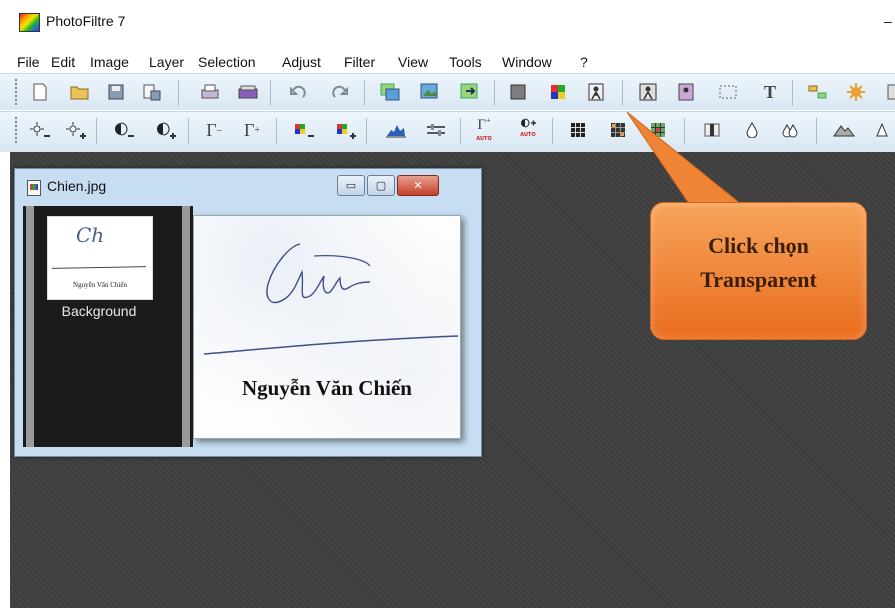 The image size is (895, 608). I want to click on callout-text: Click chọn Transparent, so click(758, 263).